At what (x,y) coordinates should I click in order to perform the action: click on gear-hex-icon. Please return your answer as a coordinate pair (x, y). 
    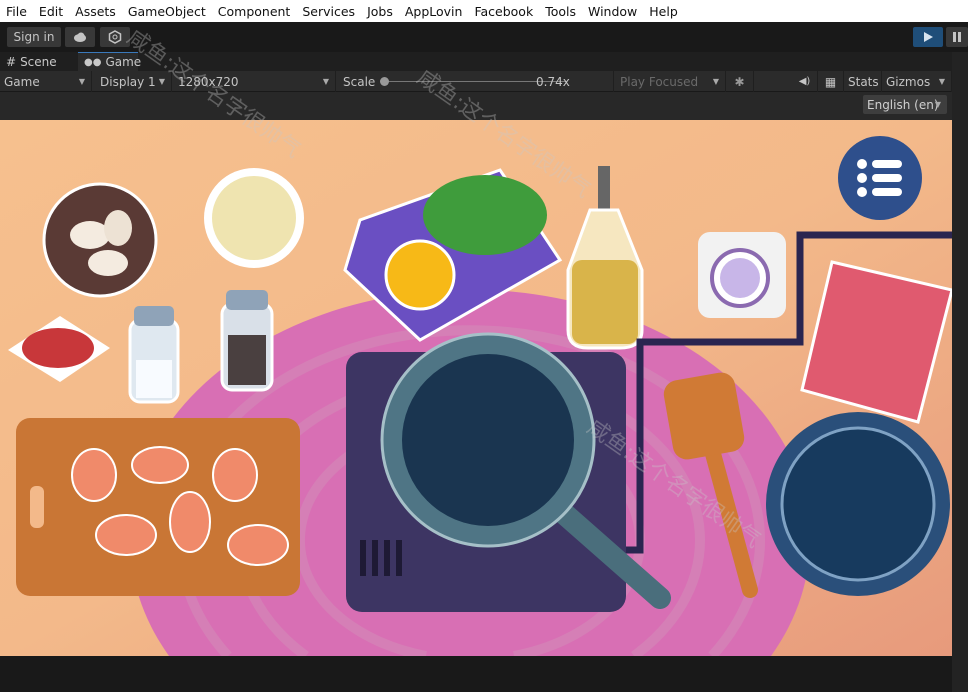
    Looking at the image, I should click on (115, 37).